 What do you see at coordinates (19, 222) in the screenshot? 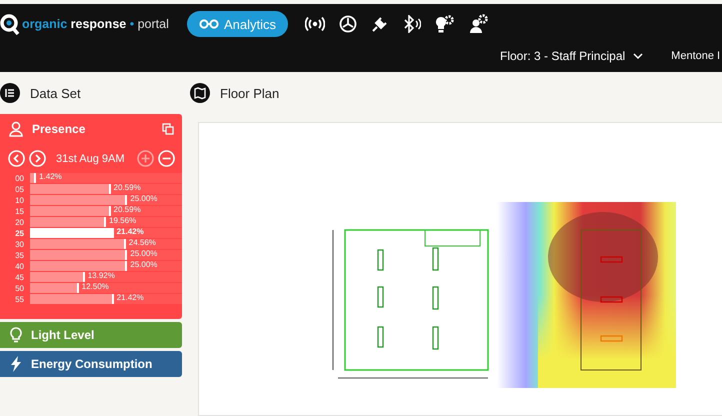
I see `minute-label: 20` at bounding box center [19, 222].